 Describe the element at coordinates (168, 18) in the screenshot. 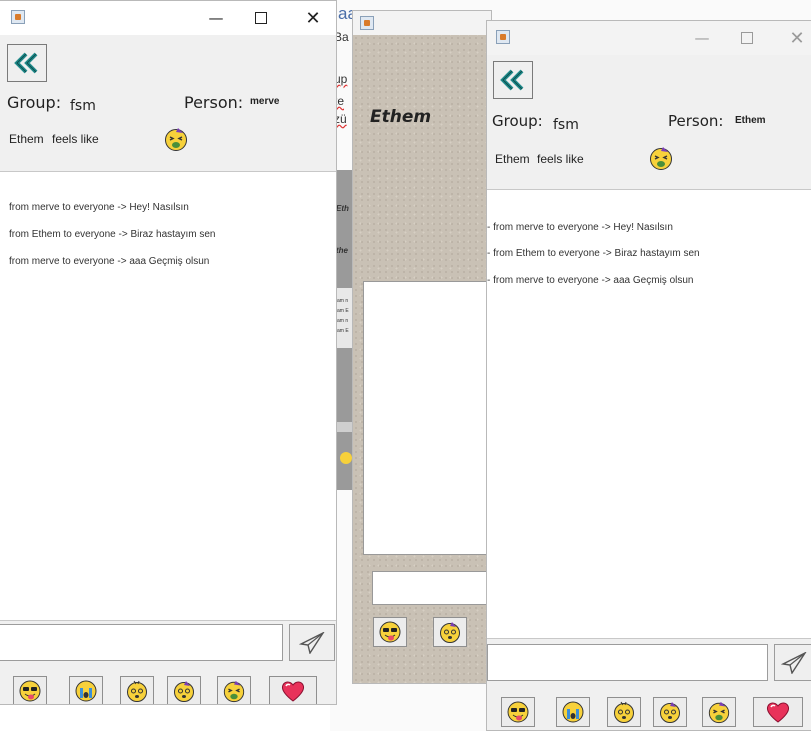

I see `left-window-titlebar: — ✕` at that location.